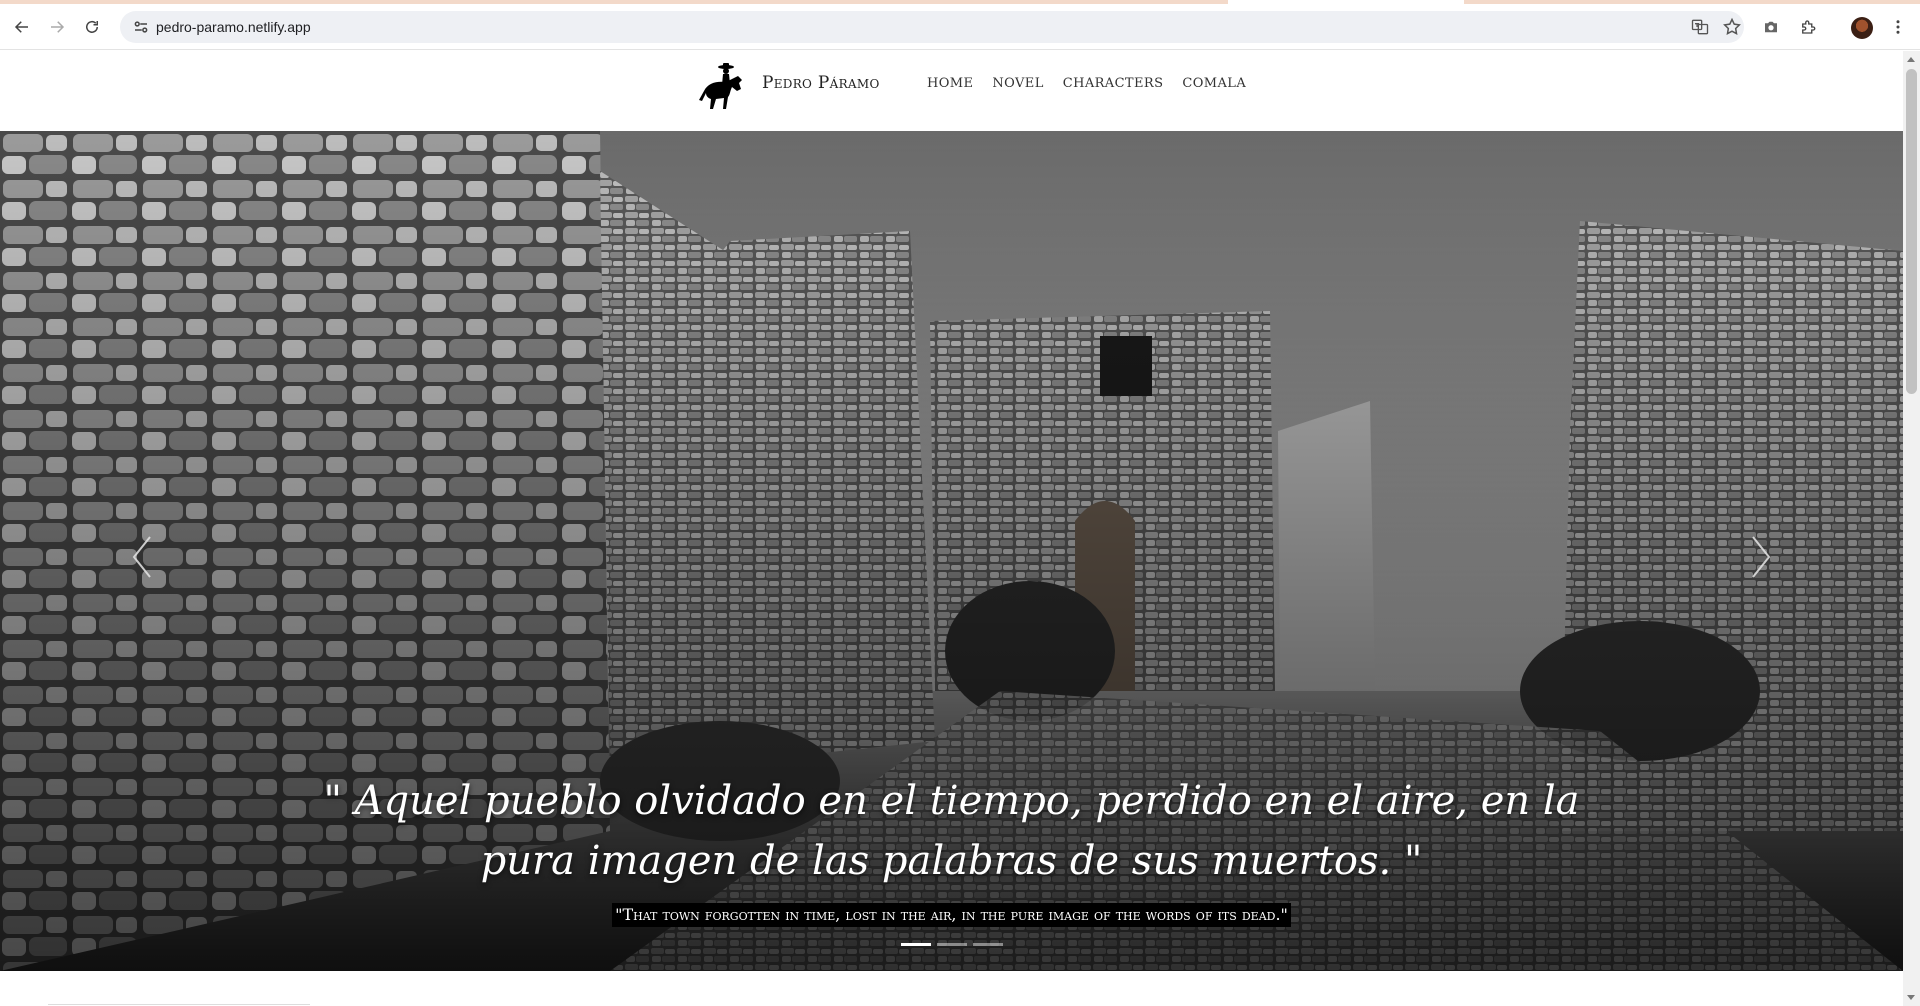 The image size is (1920, 1006). What do you see at coordinates (143, 557) in the screenshot?
I see `carousel-prev-chevron-icon` at bounding box center [143, 557].